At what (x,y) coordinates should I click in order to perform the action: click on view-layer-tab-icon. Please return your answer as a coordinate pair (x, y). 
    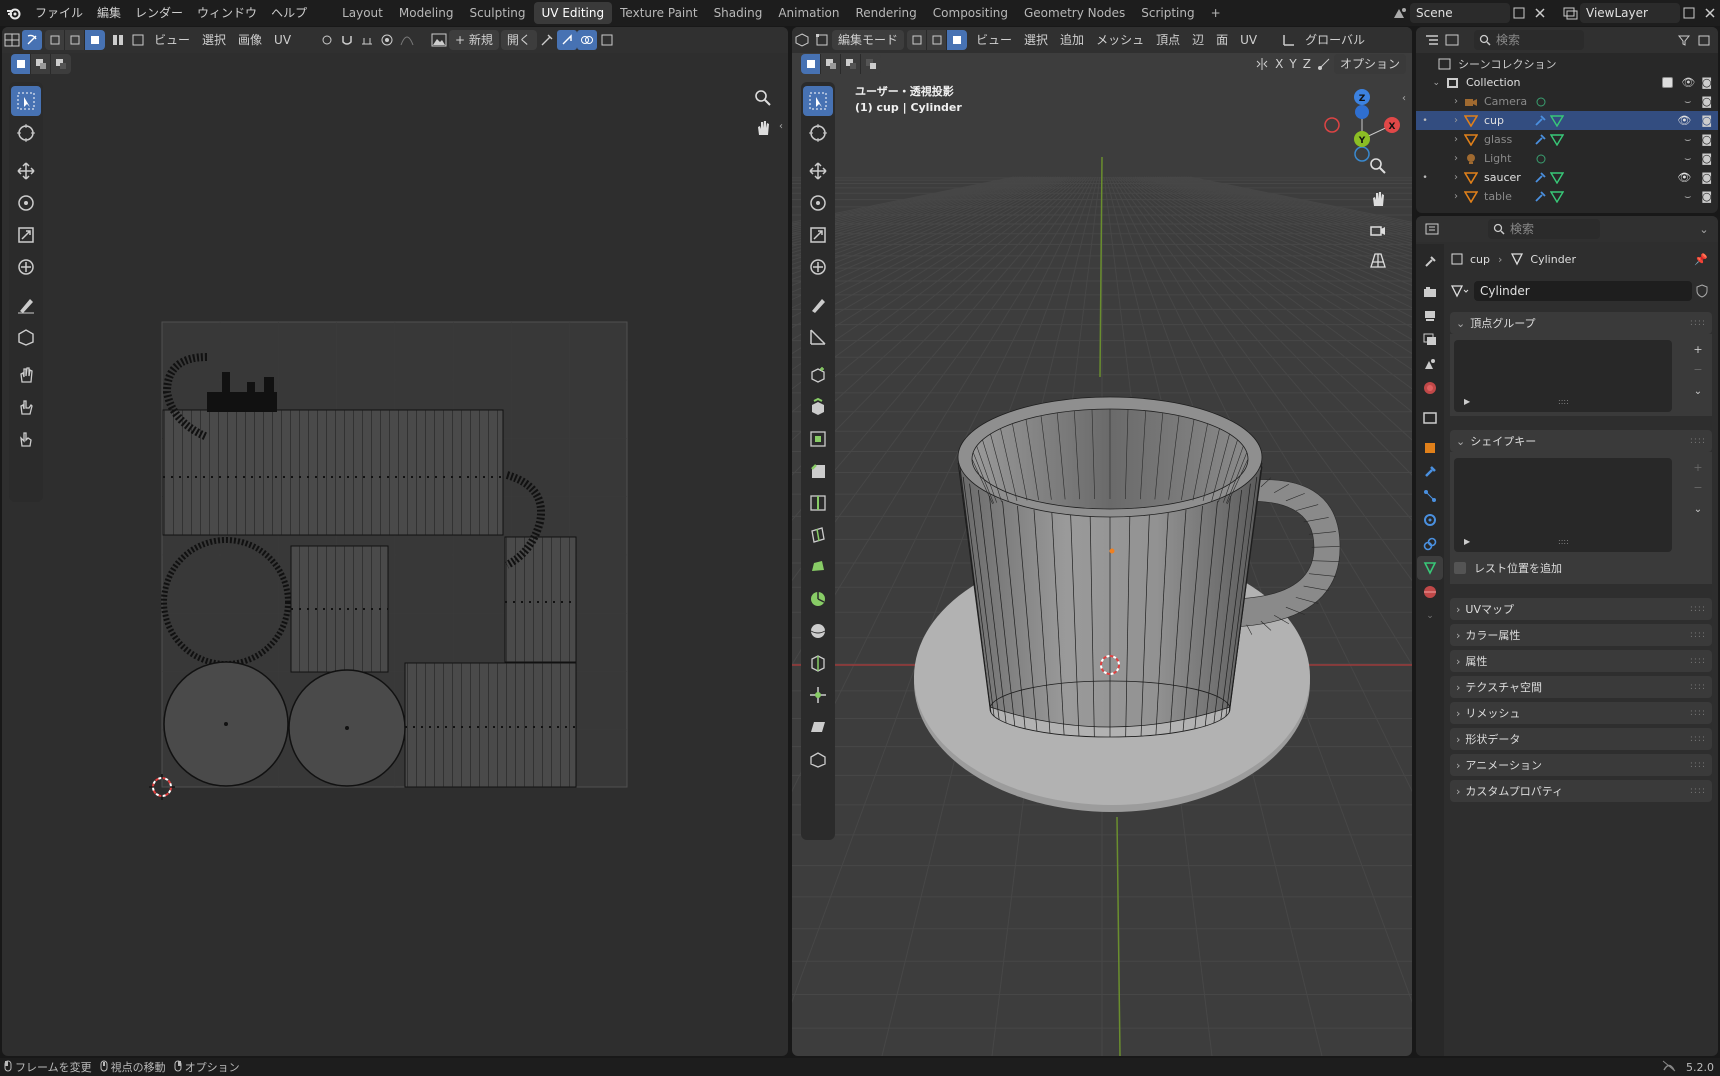
    Looking at the image, I should click on (1430, 340).